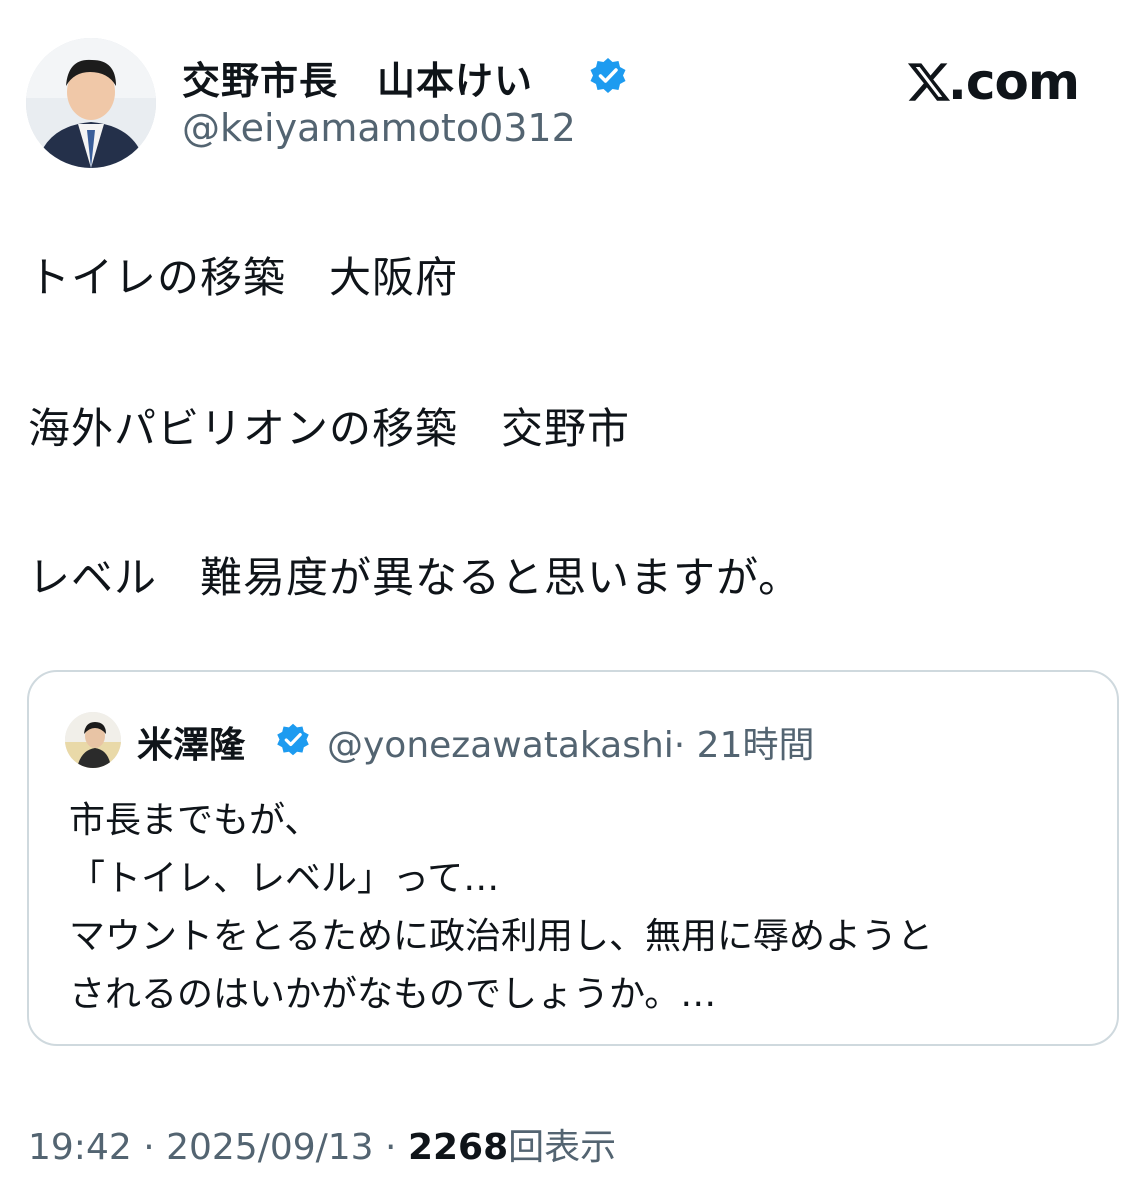 The image size is (1147, 1200). What do you see at coordinates (458, 1147) in the screenshot?
I see `view-count: 2268` at bounding box center [458, 1147].